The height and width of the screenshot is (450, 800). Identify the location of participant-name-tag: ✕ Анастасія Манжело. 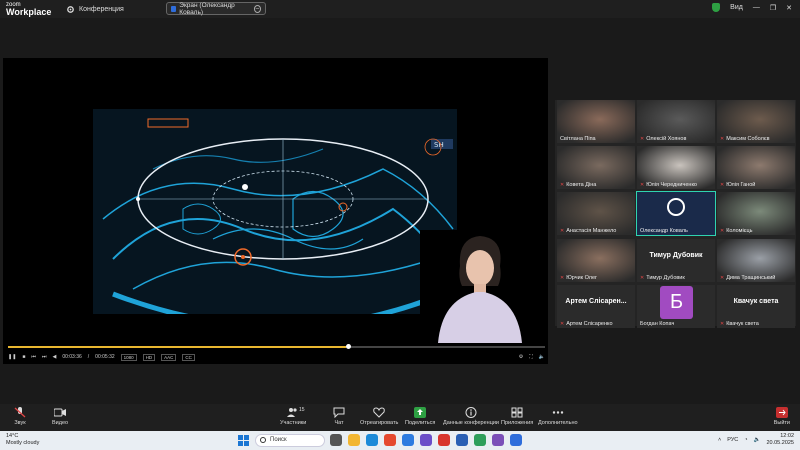
(588, 231).